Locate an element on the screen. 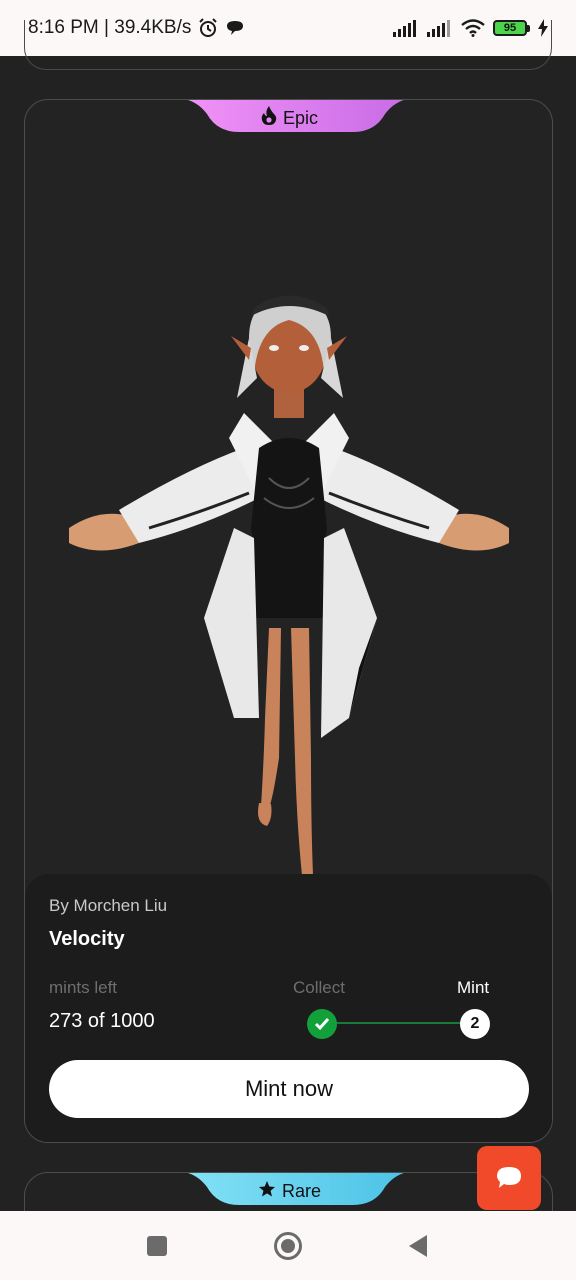  recents-button is located at coordinates (157, 1246).